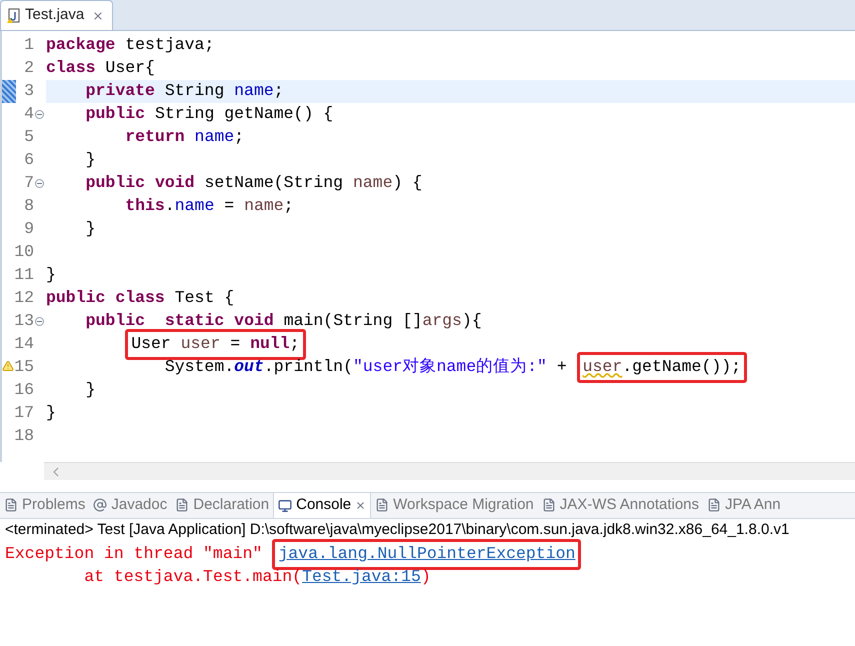 The width and height of the screenshot is (855, 646). What do you see at coordinates (308, 367) in the screenshot?
I see `code-token: .println(` at bounding box center [308, 367].